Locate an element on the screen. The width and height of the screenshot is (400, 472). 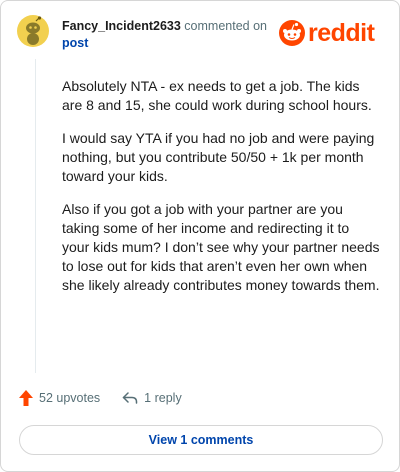
commented-on-text: commented on is located at coordinates (225, 26).